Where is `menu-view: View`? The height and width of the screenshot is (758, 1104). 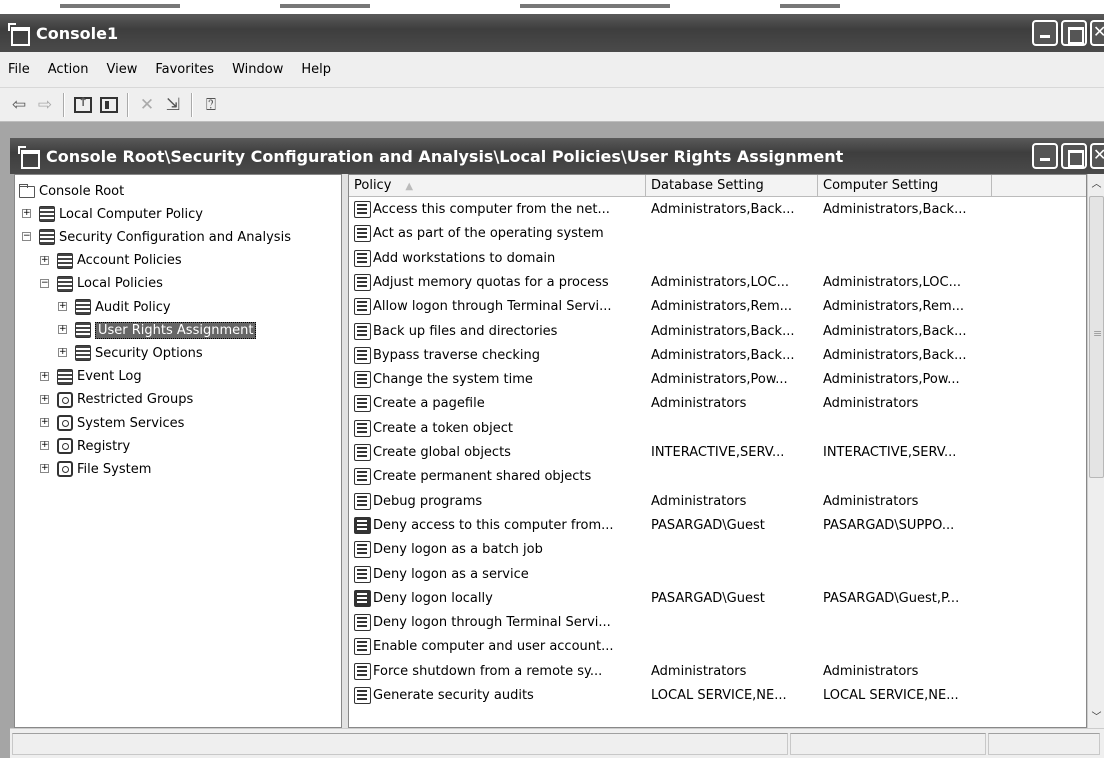 menu-view: View is located at coordinates (121, 69).